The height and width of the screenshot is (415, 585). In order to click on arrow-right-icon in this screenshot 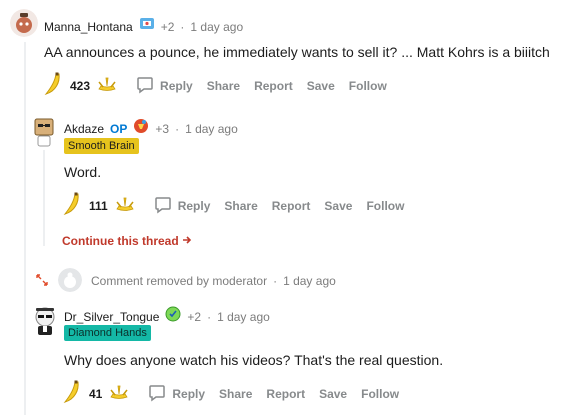, I will do `click(187, 241)`.